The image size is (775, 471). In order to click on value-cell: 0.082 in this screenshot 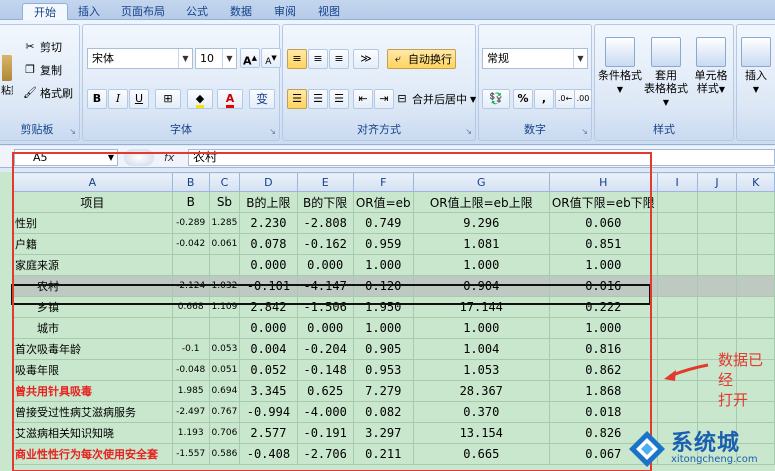, I will do `click(383, 412)`.